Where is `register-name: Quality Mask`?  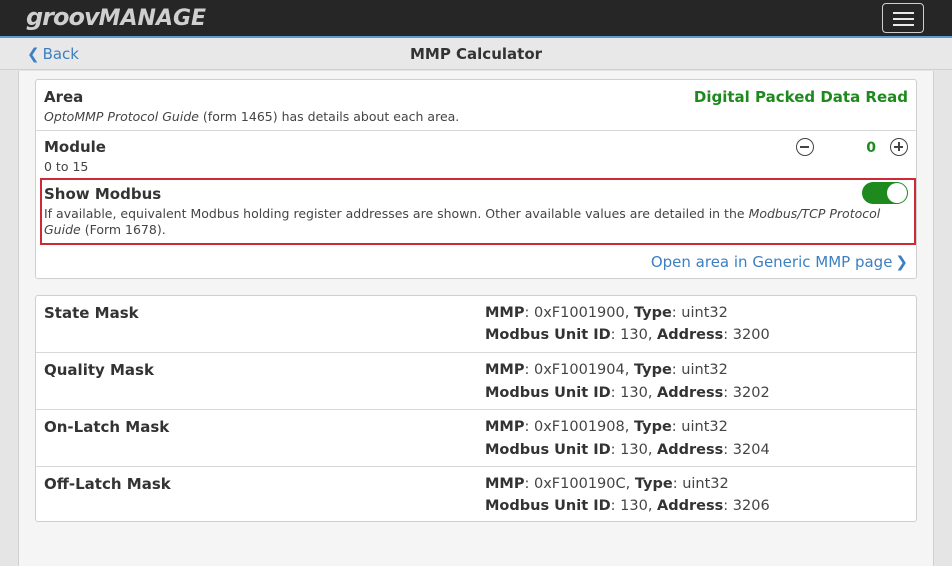 register-name: Quality Mask is located at coordinates (99, 370).